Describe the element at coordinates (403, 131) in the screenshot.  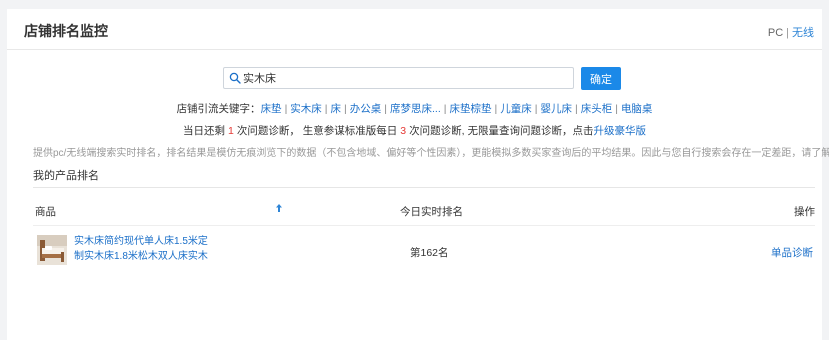
I see `daily-count: 3` at that location.